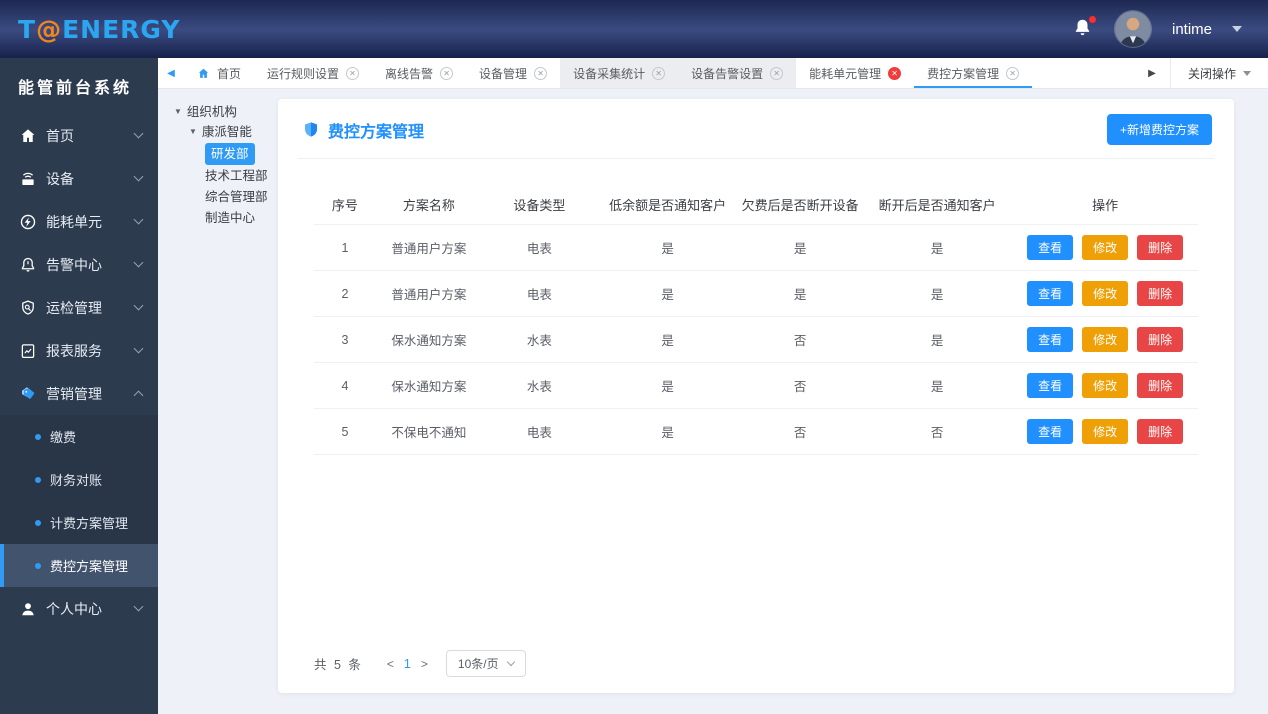  Describe the element at coordinates (363, 130) in the screenshot. I see `page-title: 费控方案管理` at that location.